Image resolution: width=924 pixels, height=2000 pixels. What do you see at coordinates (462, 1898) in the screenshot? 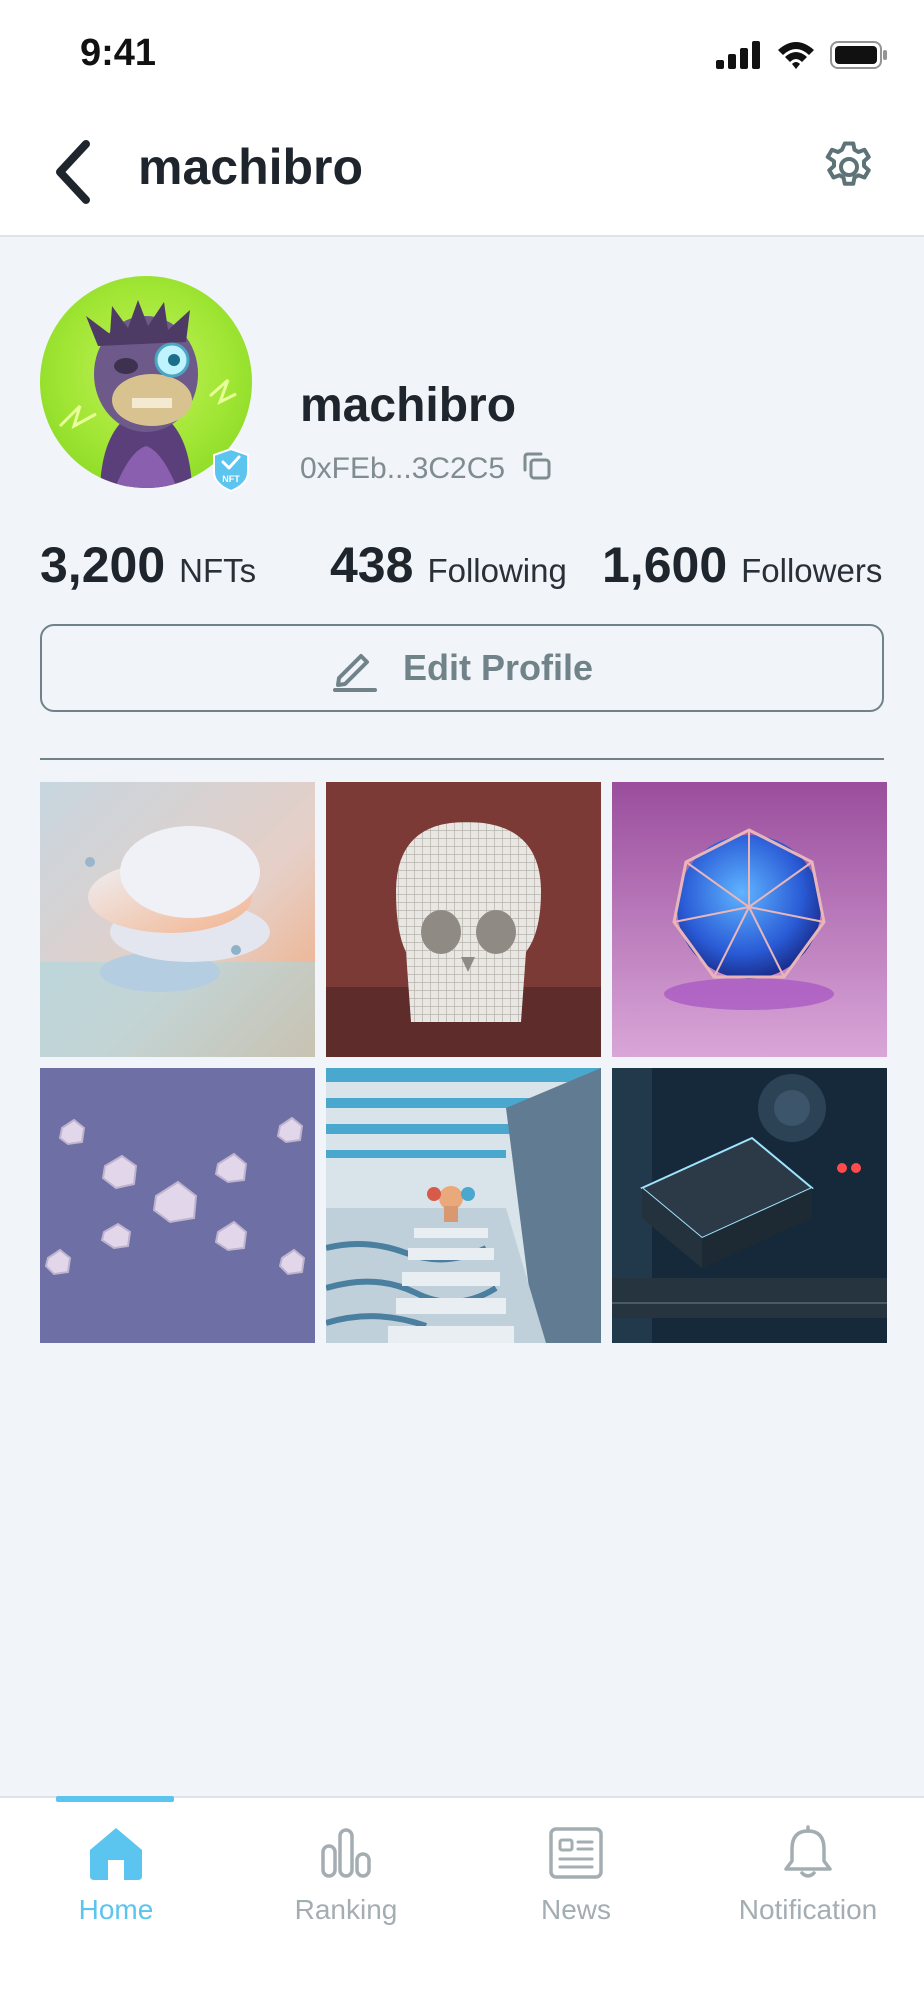
I see `bottom-tab-bar: Home Ranking News Notification` at bounding box center [462, 1898].